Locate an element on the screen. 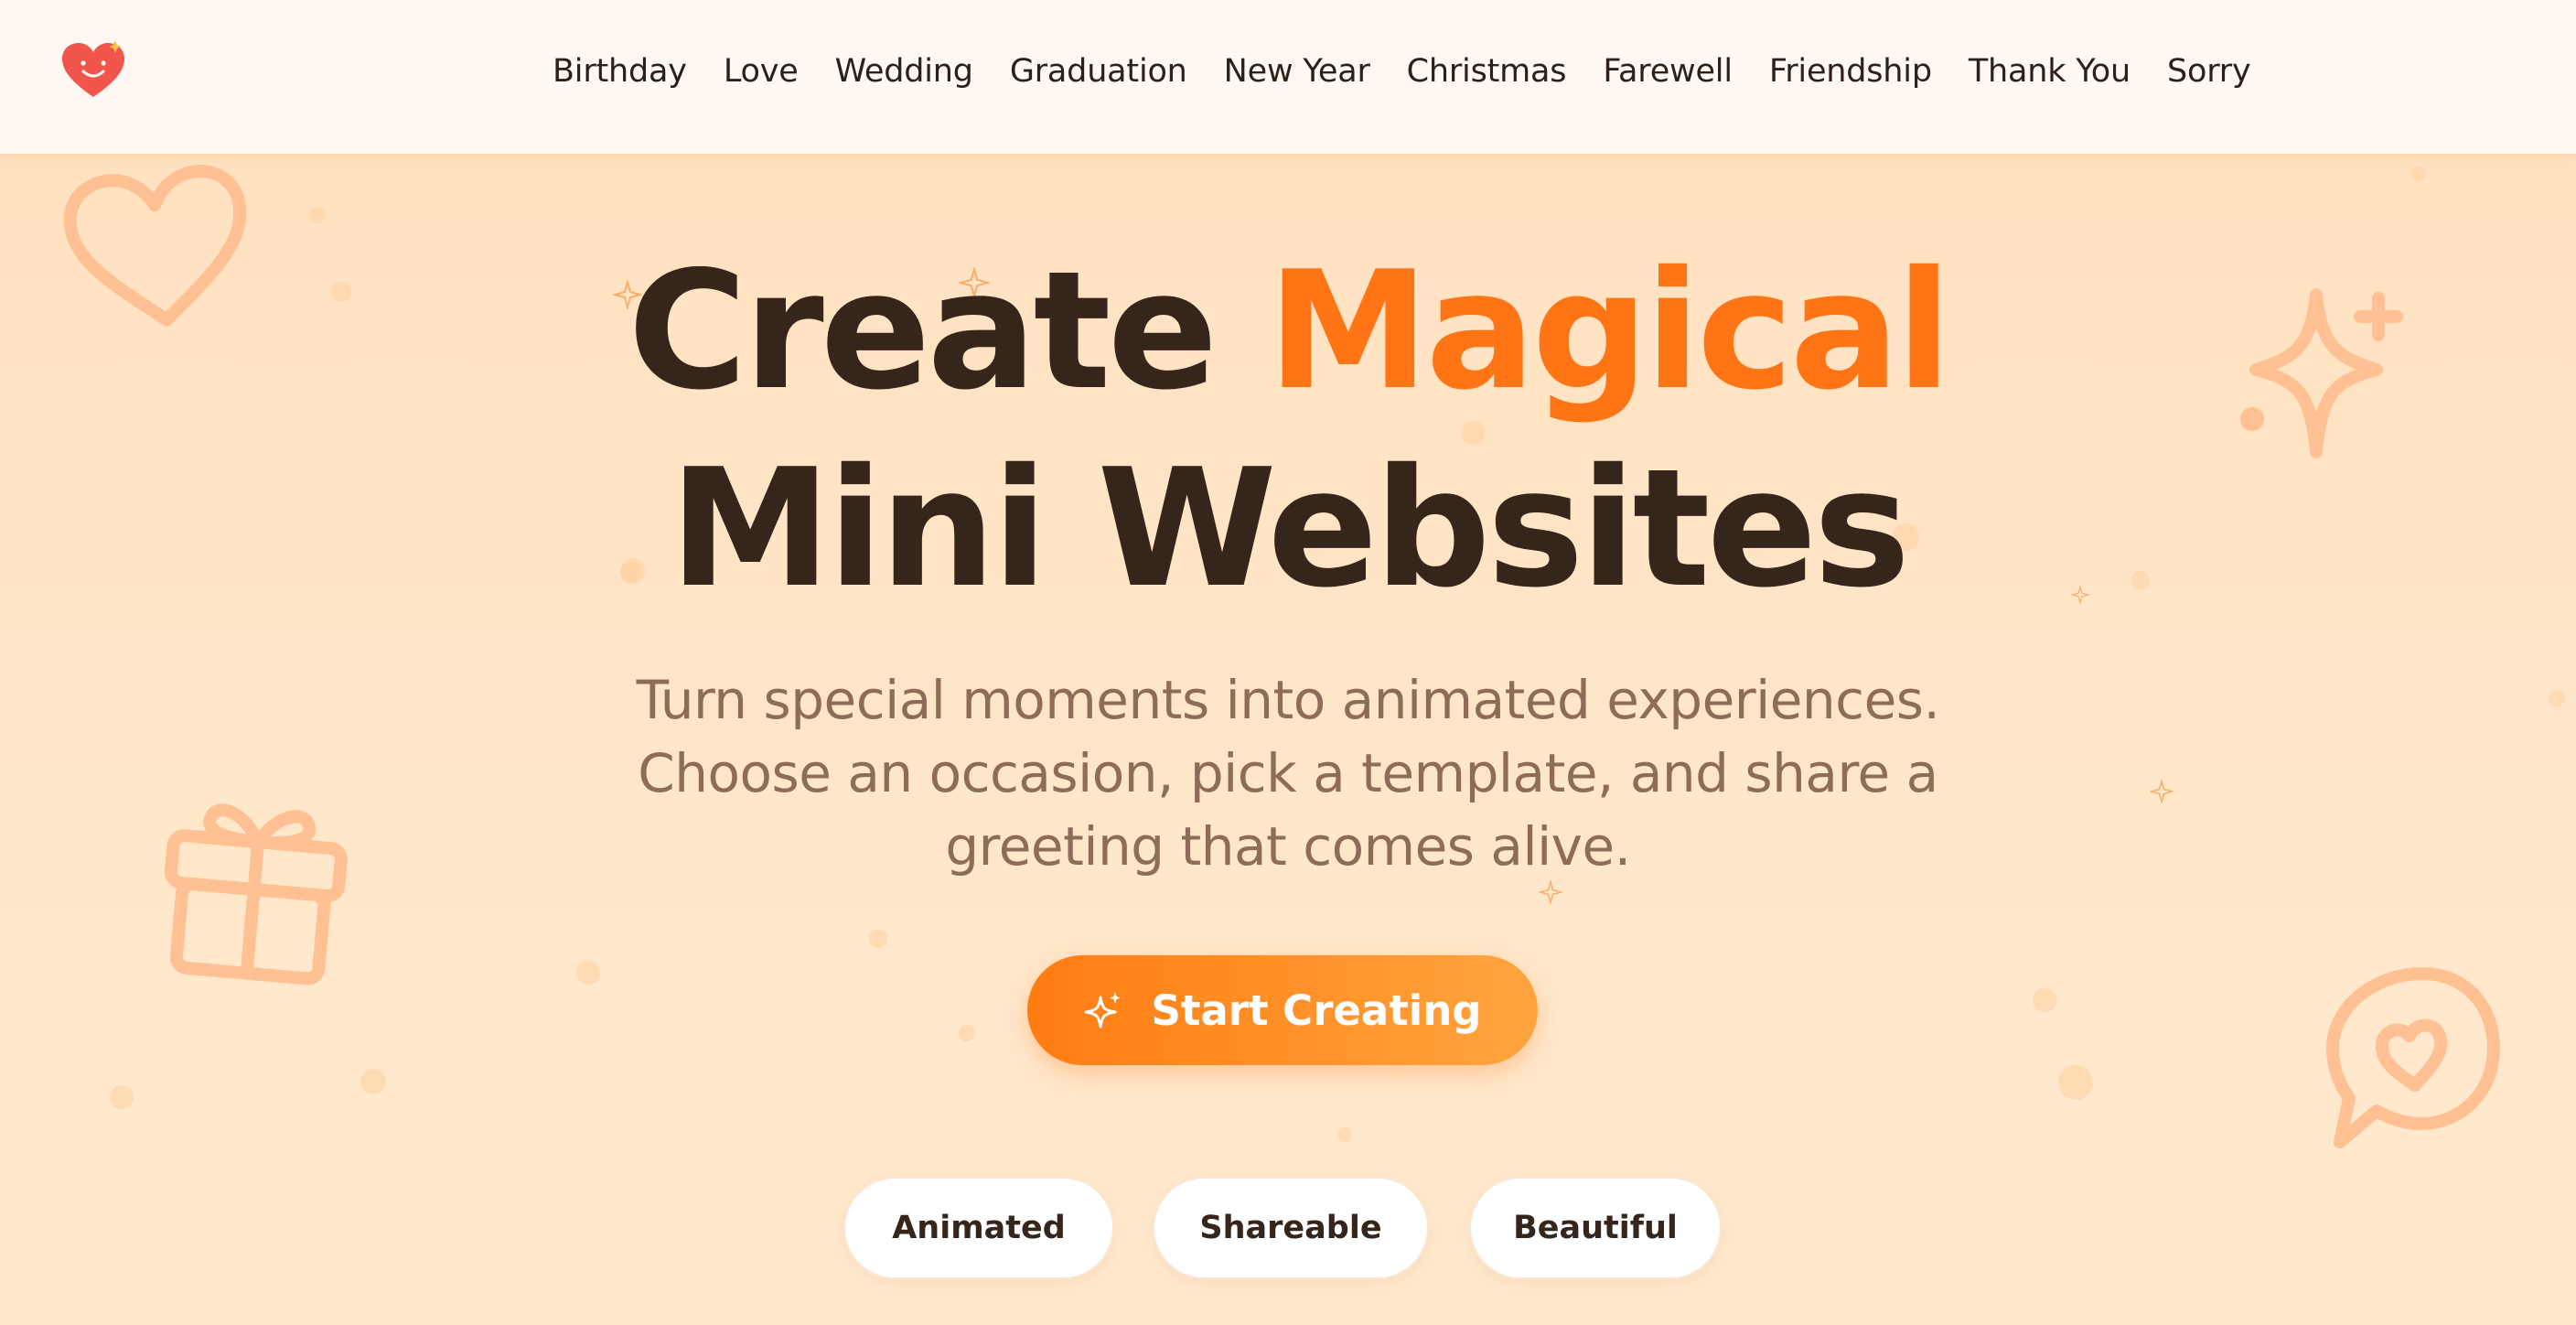 The width and height of the screenshot is (2576, 1325). feature-pill-beautiful: Beautiful is located at coordinates (1596, 1228).